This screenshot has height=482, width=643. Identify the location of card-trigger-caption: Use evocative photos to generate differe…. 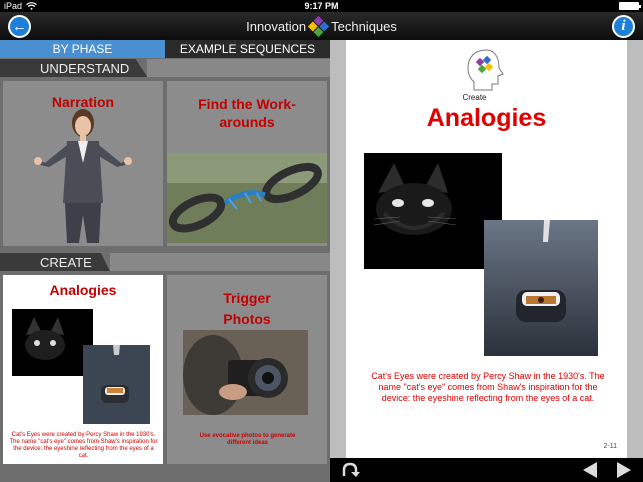
(247, 439).